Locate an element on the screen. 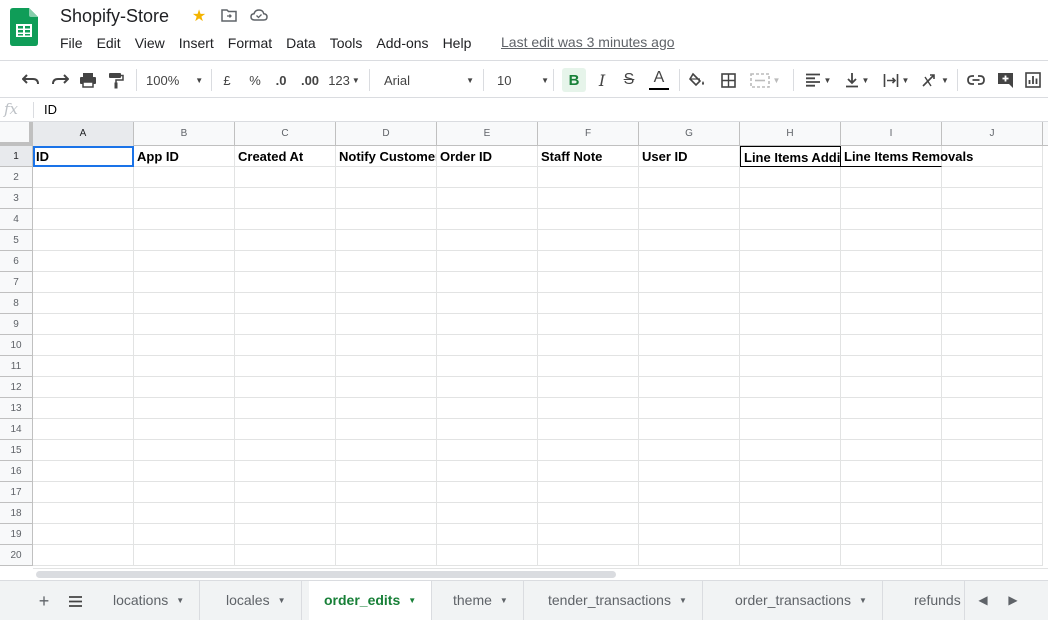 The height and width of the screenshot is (620, 1048). row-header-5: 5 is located at coordinates (16, 240).